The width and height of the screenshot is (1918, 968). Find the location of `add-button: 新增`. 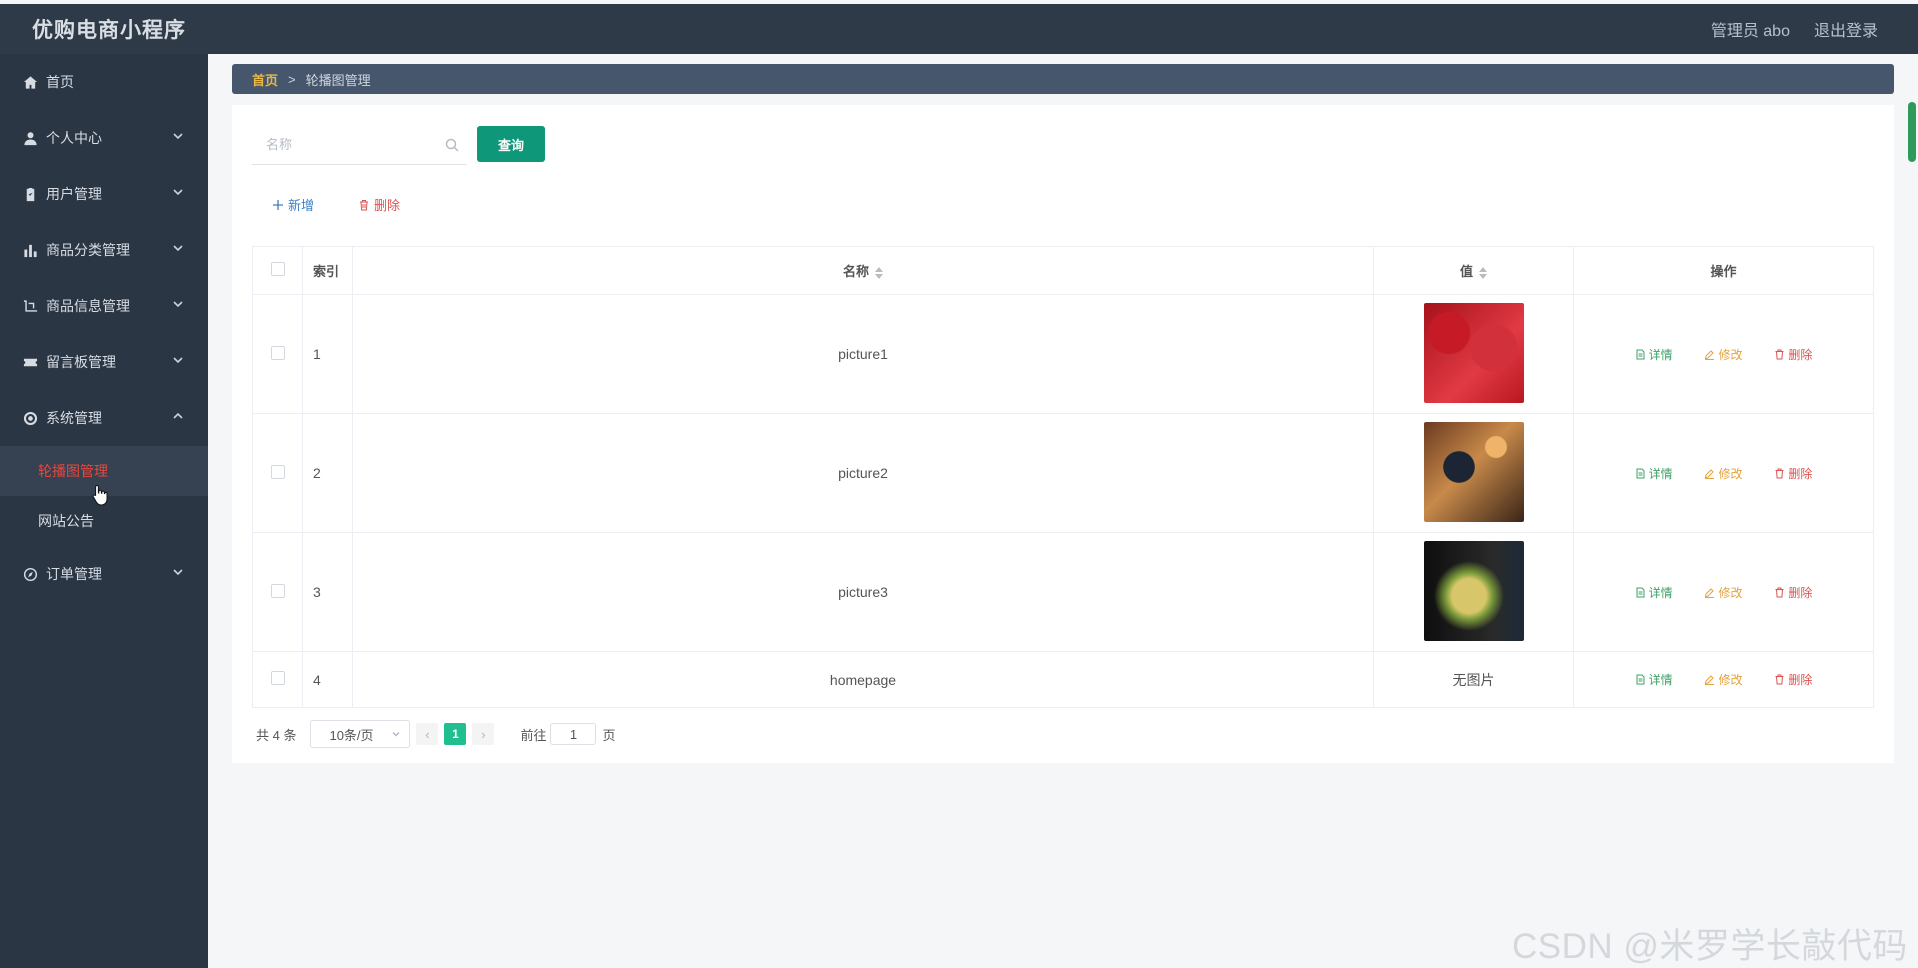

add-button: 新增 is located at coordinates (293, 204).